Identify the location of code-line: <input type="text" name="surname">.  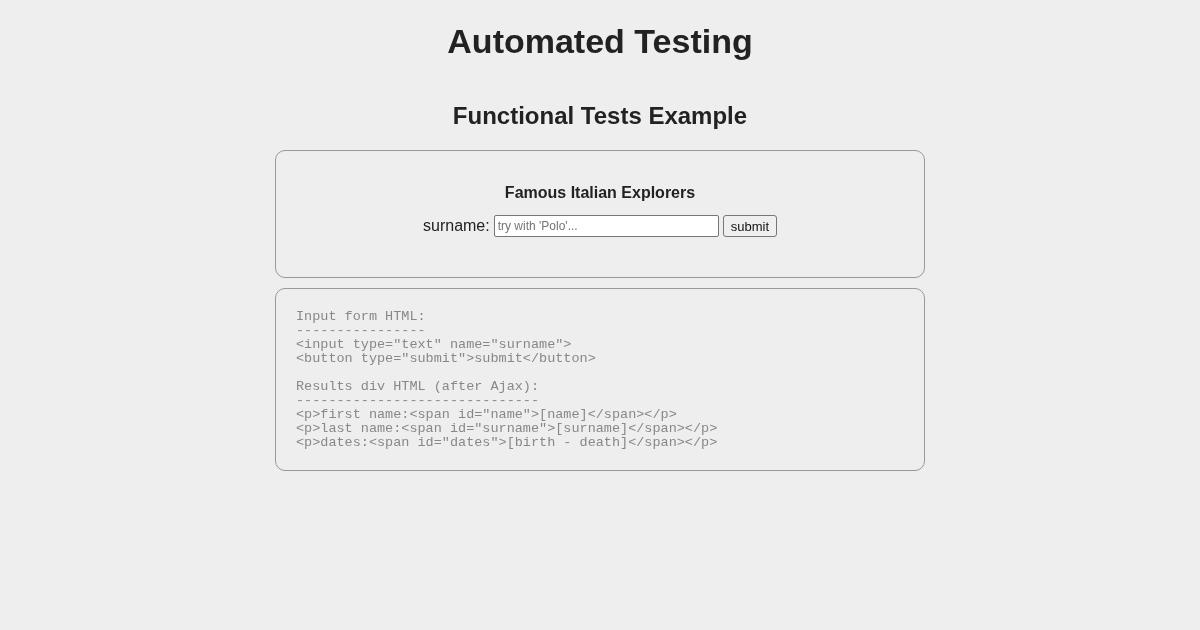
(434, 345).